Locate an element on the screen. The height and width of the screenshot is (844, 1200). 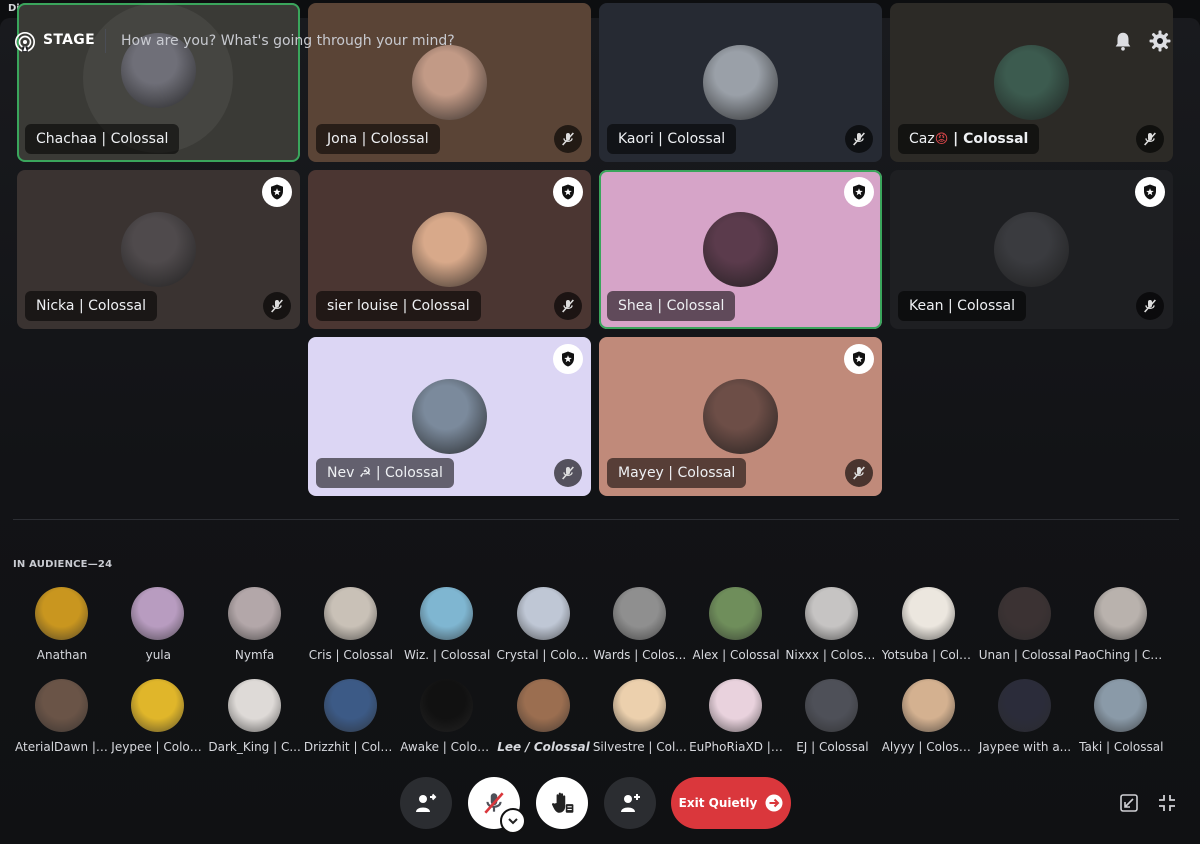
bell-icon is located at coordinates (1123, 41).